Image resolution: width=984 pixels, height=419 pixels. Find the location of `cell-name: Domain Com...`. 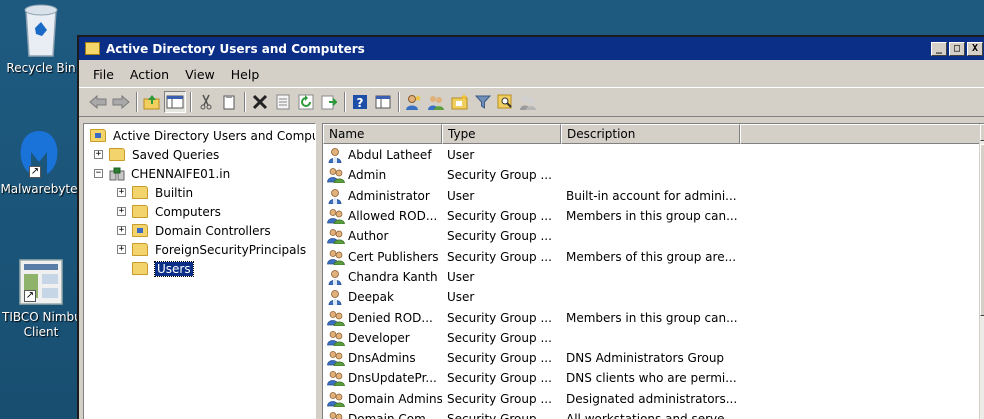

cell-name: Domain Com... is located at coordinates (382, 415).